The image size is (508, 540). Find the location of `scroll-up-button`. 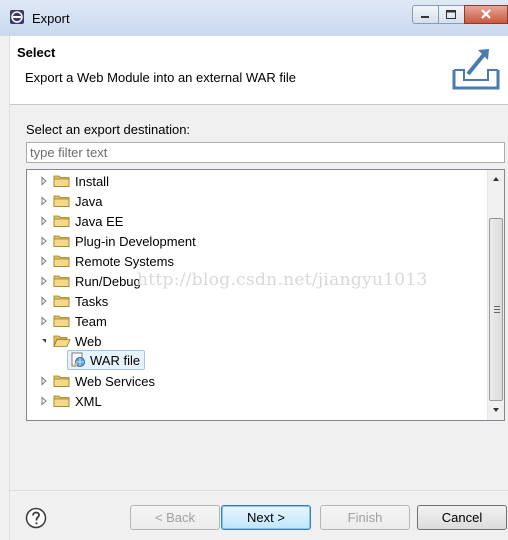

scroll-up-button is located at coordinates (496, 178).